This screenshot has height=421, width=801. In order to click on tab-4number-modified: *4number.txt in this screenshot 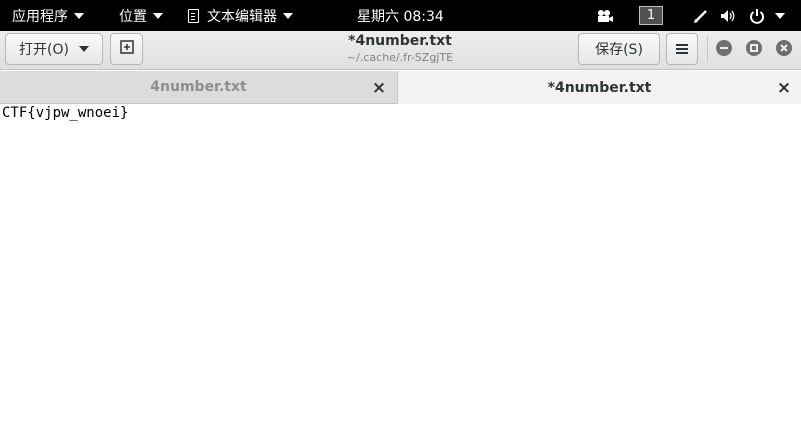, I will do `click(599, 87)`.